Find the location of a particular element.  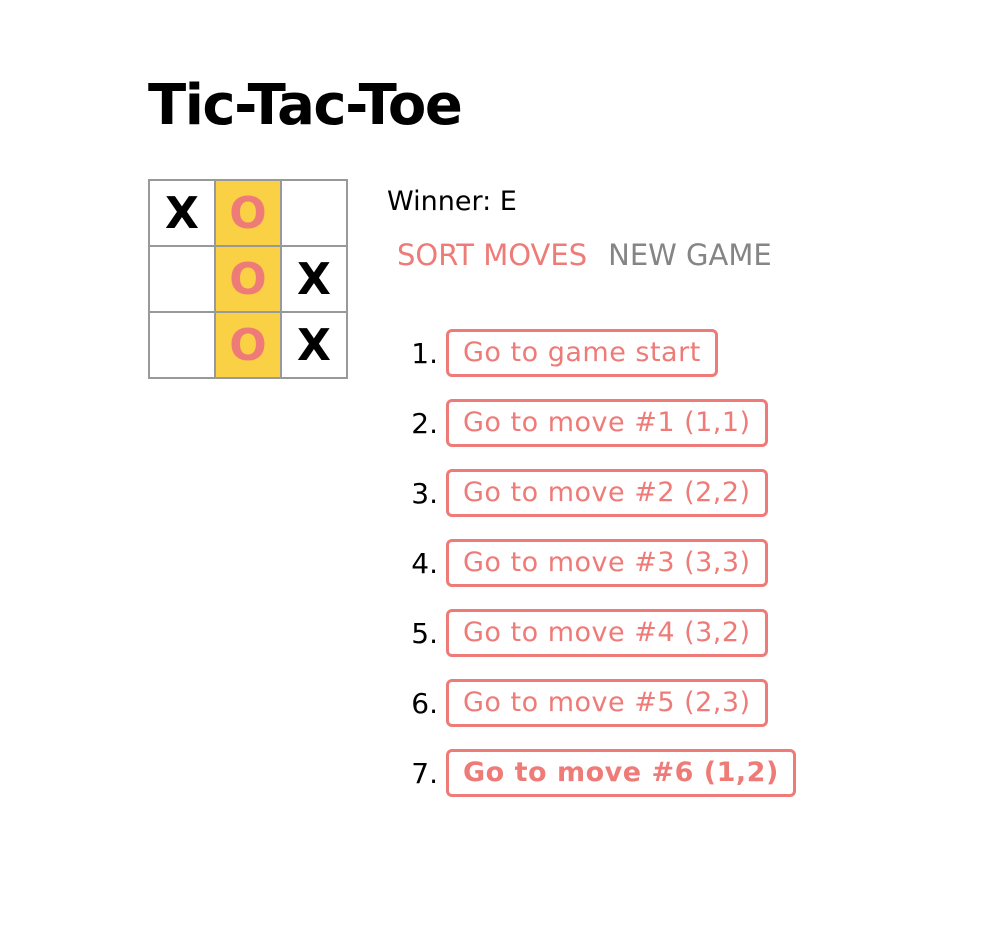

page-title: Tic-Tac-Toe is located at coordinates (305, 105).